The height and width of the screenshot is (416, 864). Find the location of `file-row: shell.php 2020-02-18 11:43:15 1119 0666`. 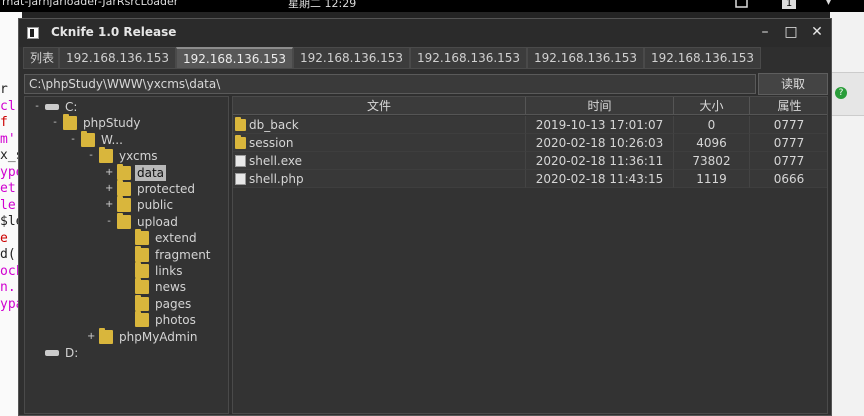

file-row: shell.php 2020-02-18 11:43:15 1119 0666 is located at coordinates (530, 179).